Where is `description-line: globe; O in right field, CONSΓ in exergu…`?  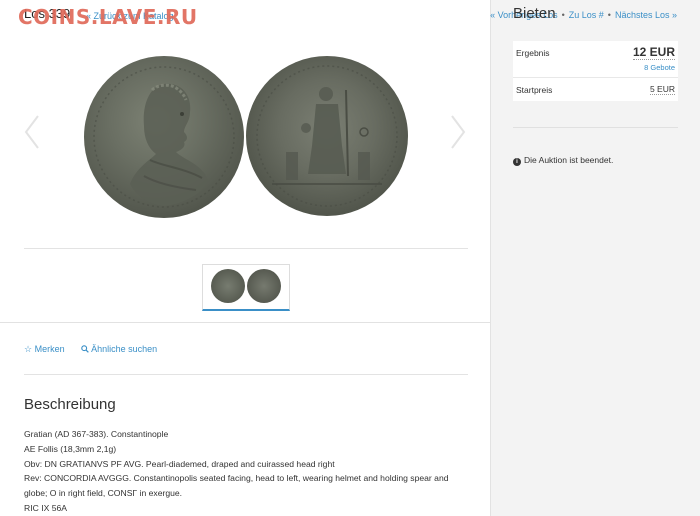
description-line: globe; O in right field, CONSΓ in exergu… is located at coordinates (103, 493).